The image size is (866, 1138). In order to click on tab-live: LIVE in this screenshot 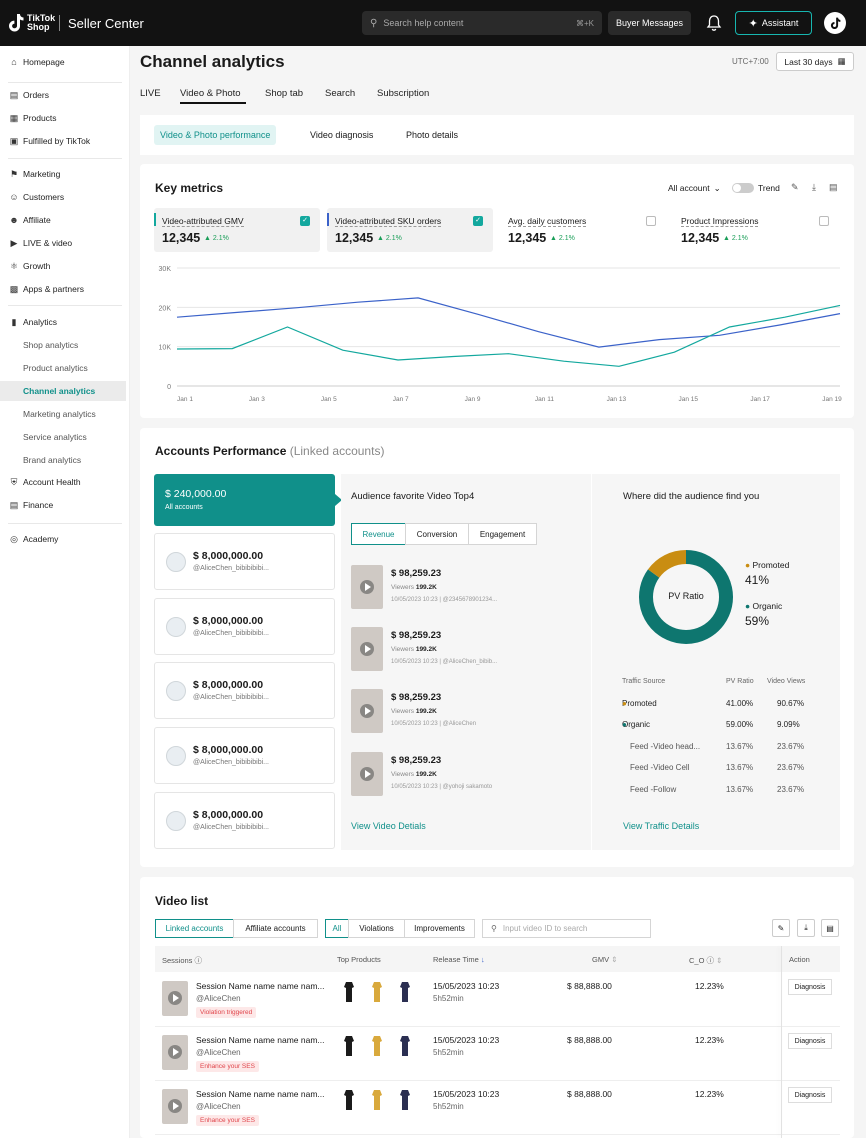, I will do `click(150, 93)`.